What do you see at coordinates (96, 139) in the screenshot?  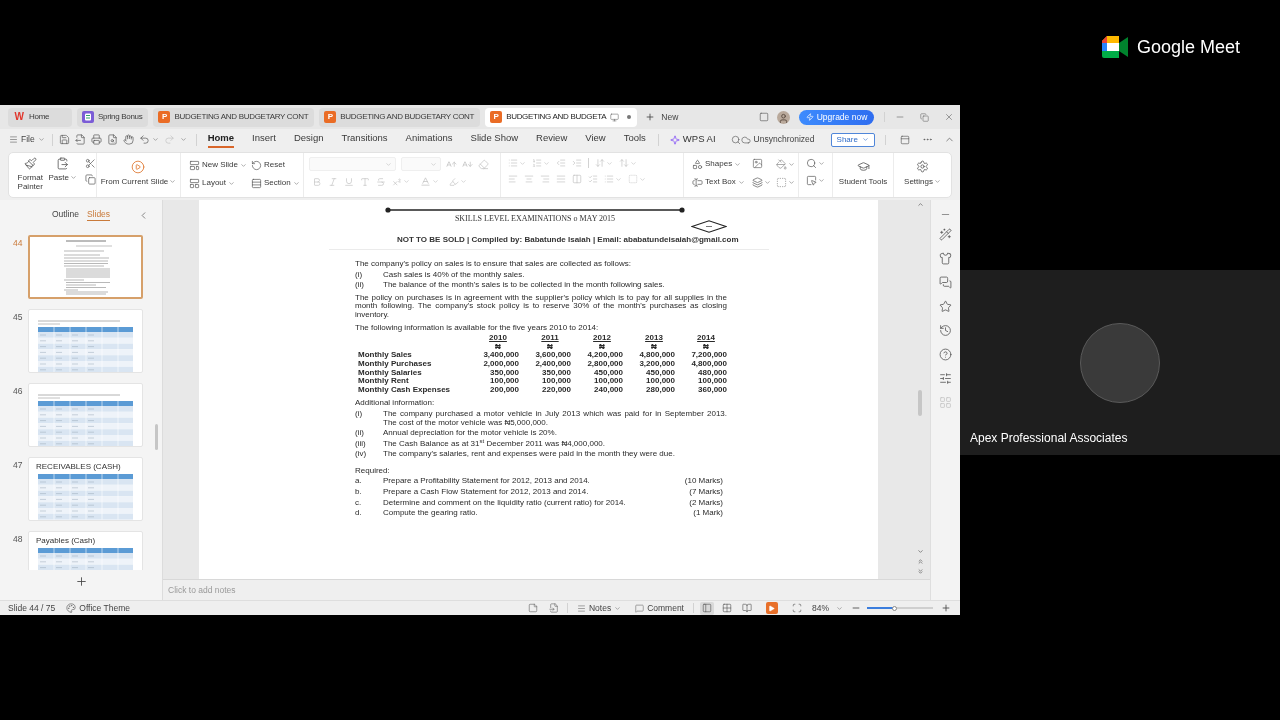 I see `print-icon` at bounding box center [96, 139].